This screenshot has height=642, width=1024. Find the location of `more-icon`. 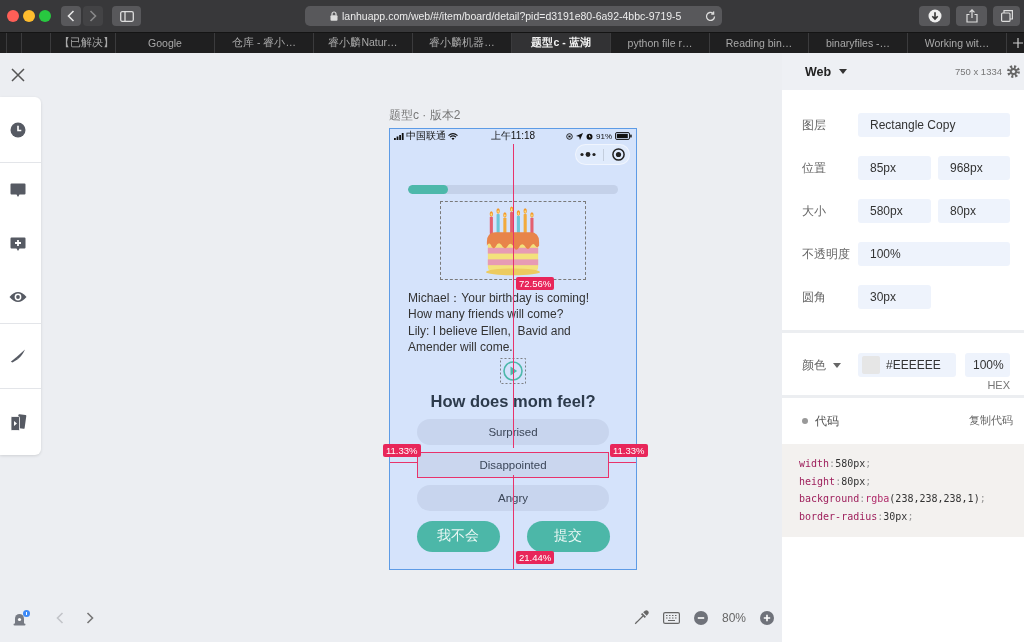

more-icon is located at coordinates (587, 154).